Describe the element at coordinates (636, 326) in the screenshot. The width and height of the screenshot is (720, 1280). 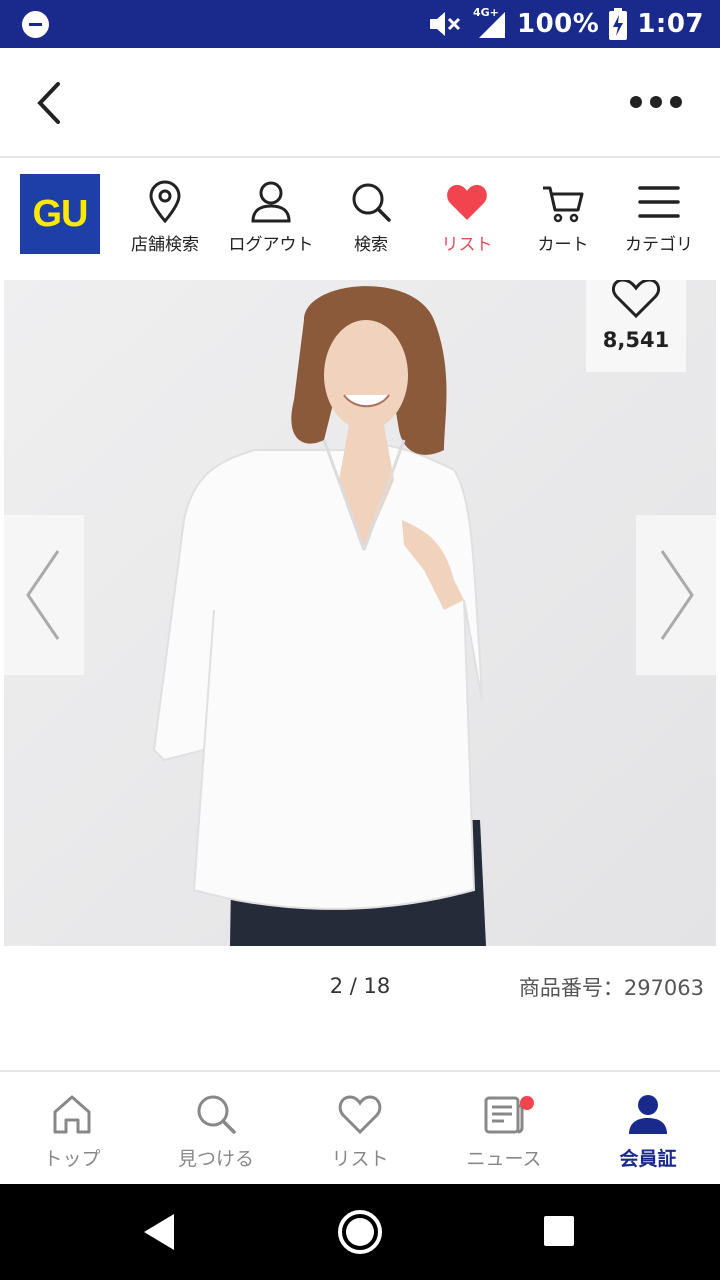
I see `favorite-button: 8,541` at that location.